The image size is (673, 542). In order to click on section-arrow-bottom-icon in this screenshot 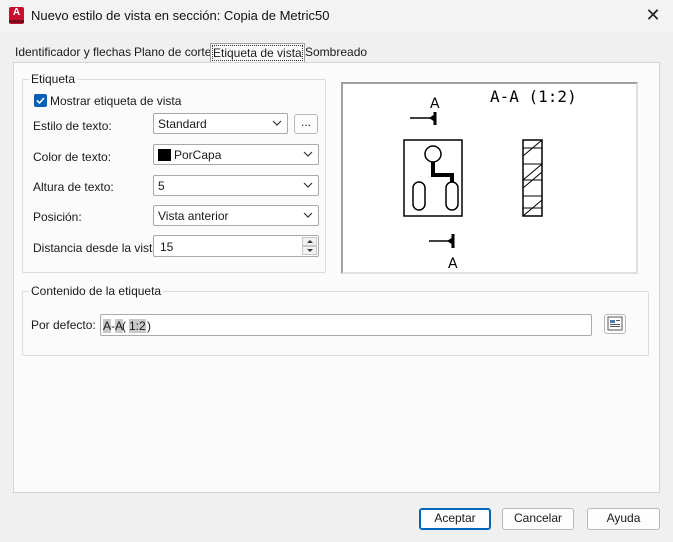, I will do `click(442, 241)`.